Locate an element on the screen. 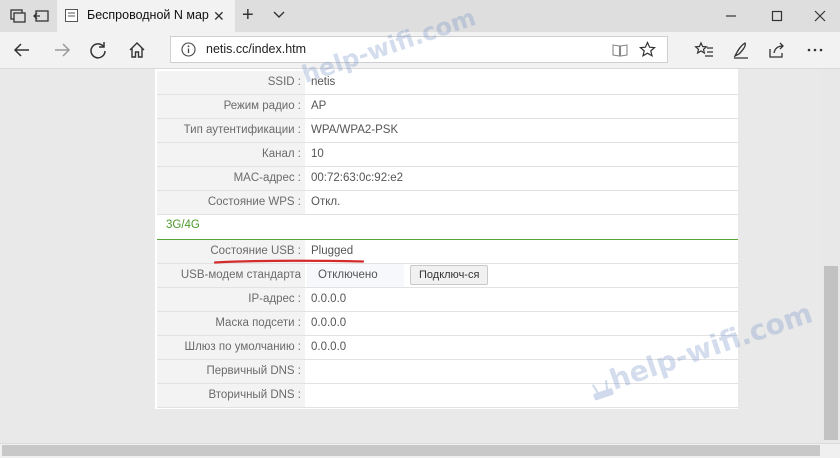 Image resolution: width=840 pixels, height=458 pixels. channel-label: Канал : is located at coordinates (231, 154).